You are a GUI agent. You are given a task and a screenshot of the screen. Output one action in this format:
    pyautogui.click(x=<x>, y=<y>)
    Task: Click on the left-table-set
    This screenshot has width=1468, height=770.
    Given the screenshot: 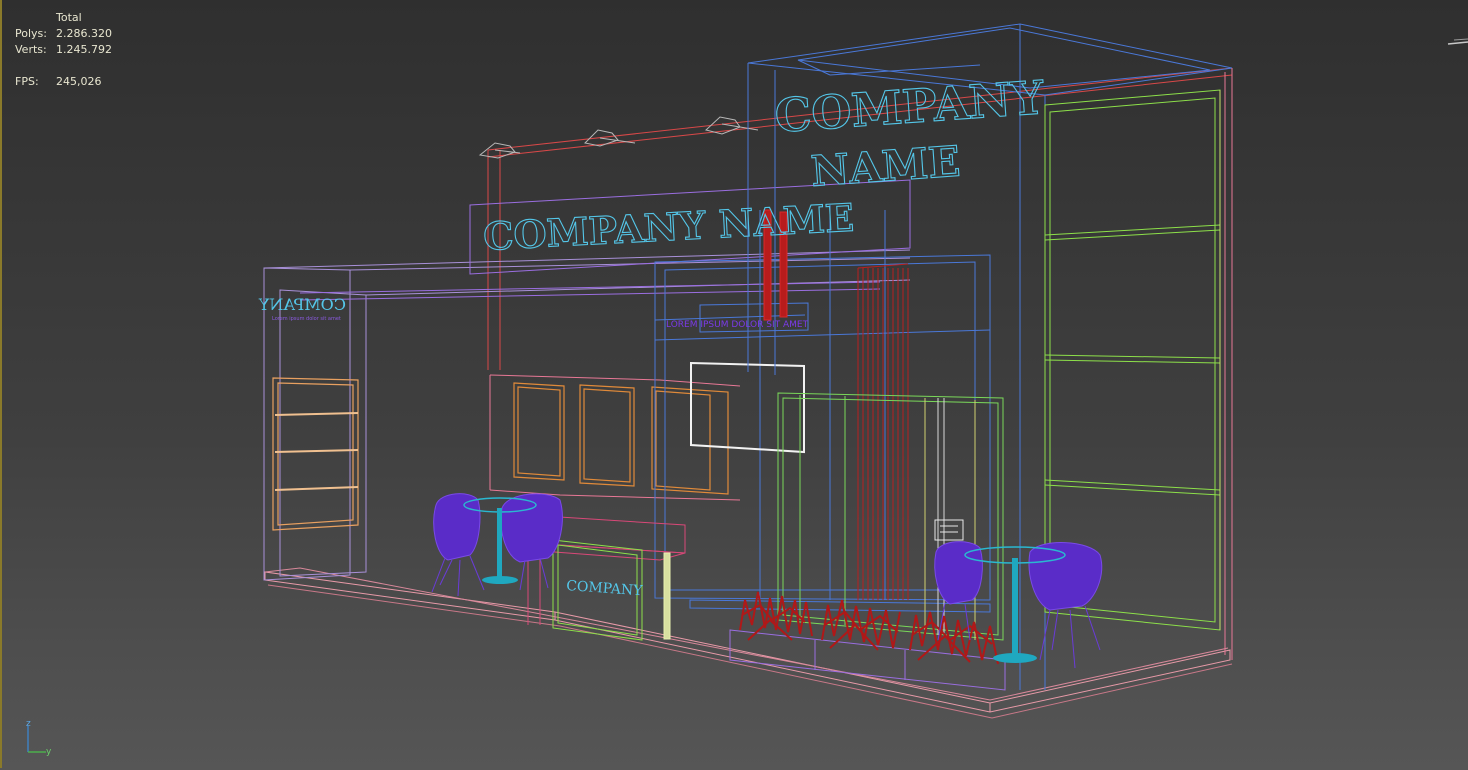 What is the action you would take?
    pyautogui.click(x=497, y=545)
    